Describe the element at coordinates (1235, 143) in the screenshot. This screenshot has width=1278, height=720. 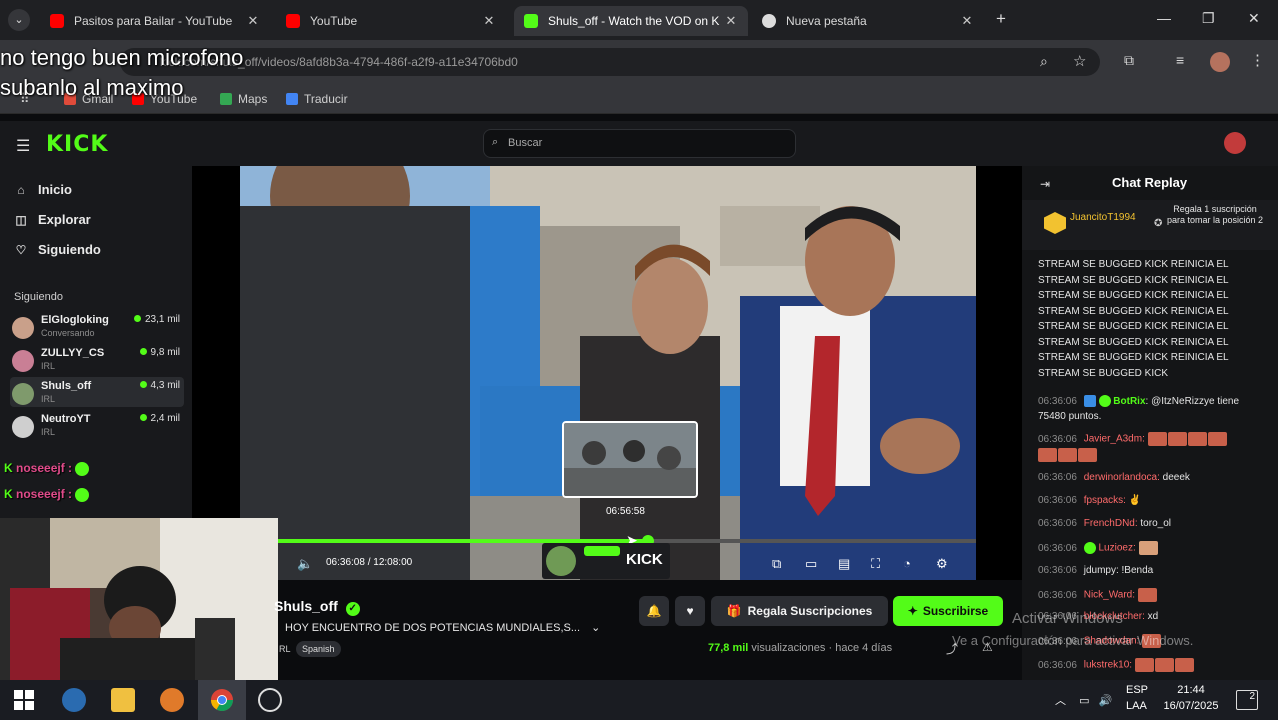
I see `user-avatar` at that location.